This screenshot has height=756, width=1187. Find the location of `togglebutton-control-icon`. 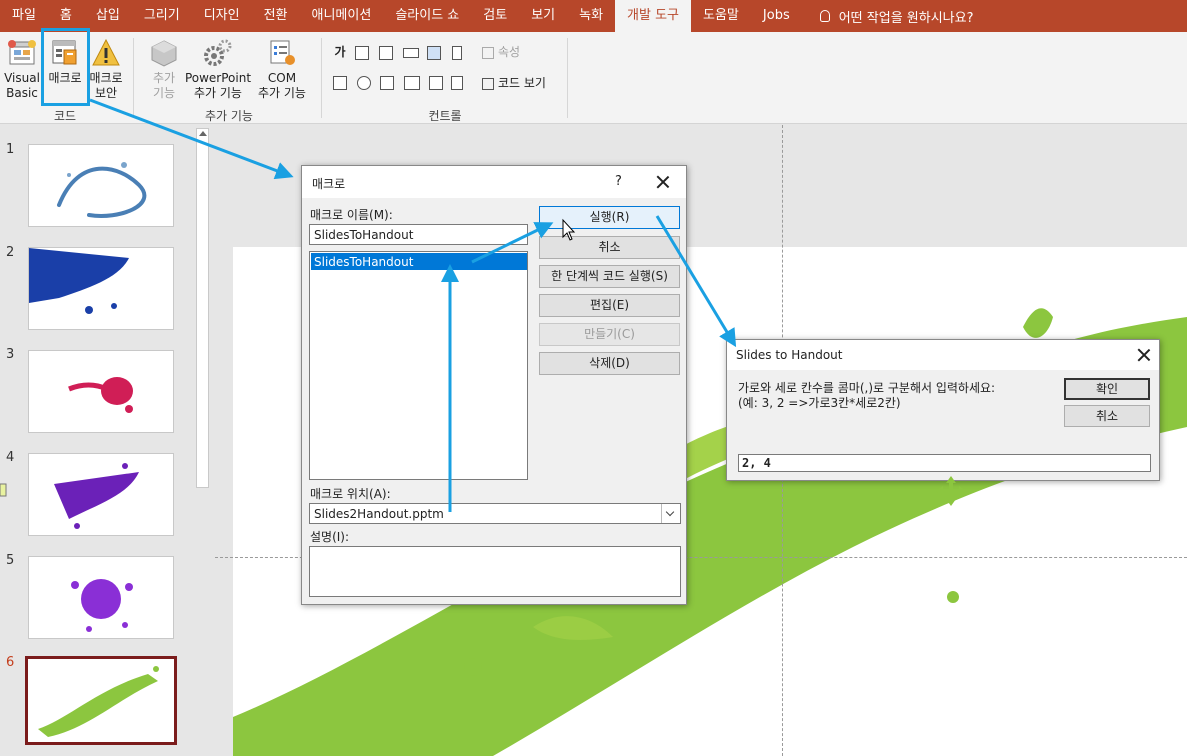

togglebutton-control-icon is located at coordinates (436, 83).